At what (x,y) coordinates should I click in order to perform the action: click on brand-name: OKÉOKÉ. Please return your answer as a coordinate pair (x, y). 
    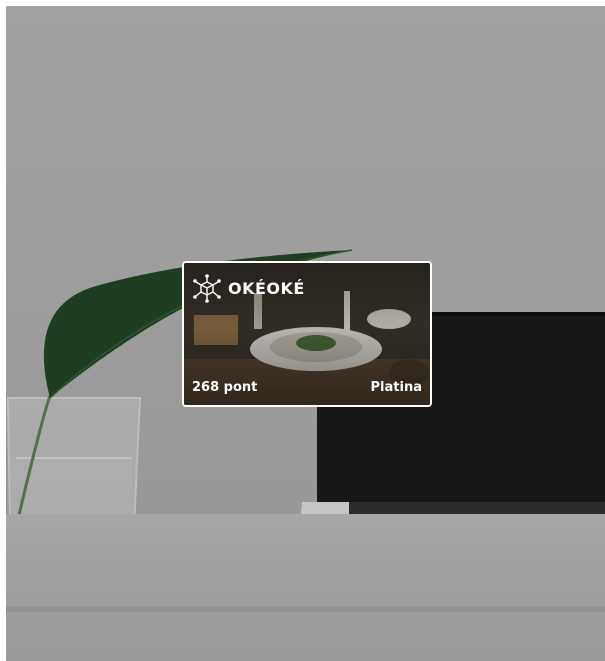
    Looking at the image, I should click on (266, 288).